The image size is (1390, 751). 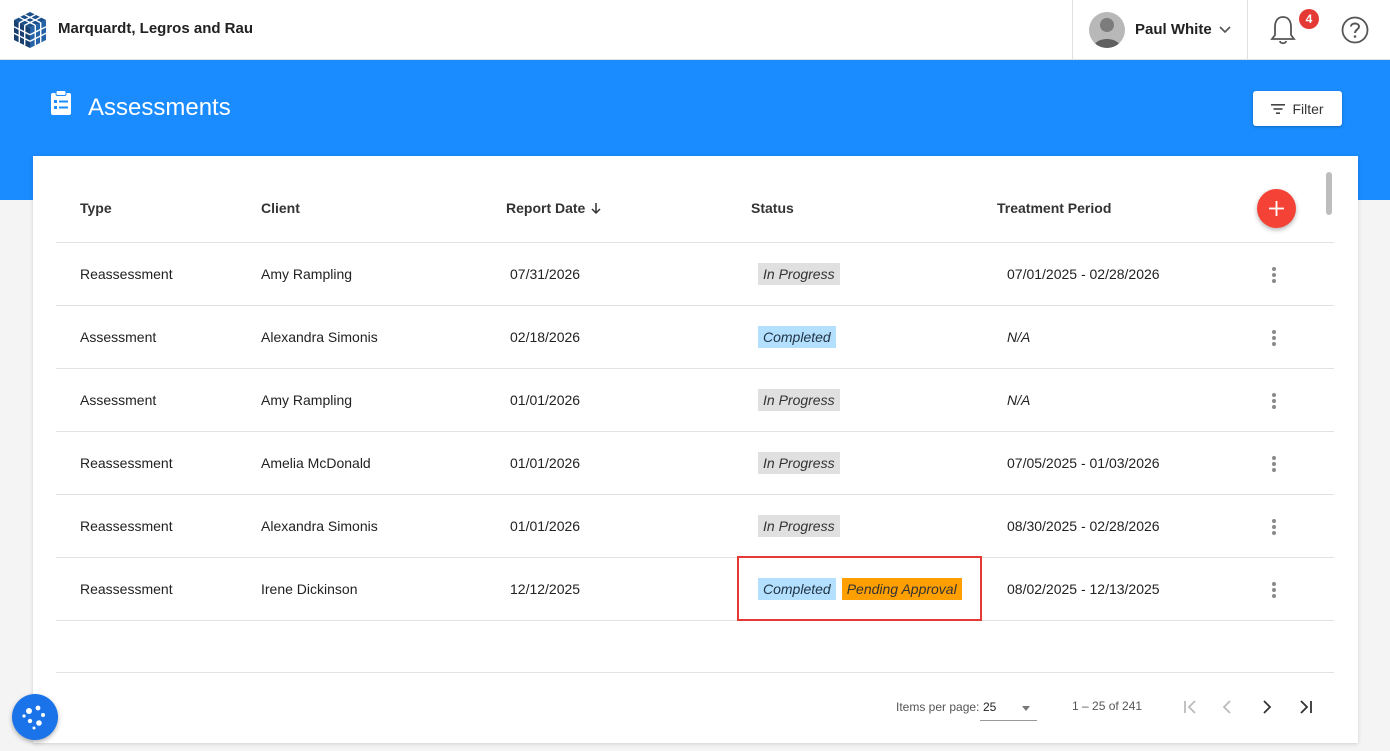 What do you see at coordinates (159, 107) in the screenshot?
I see `page-title: Assessments` at bounding box center [159, 107].